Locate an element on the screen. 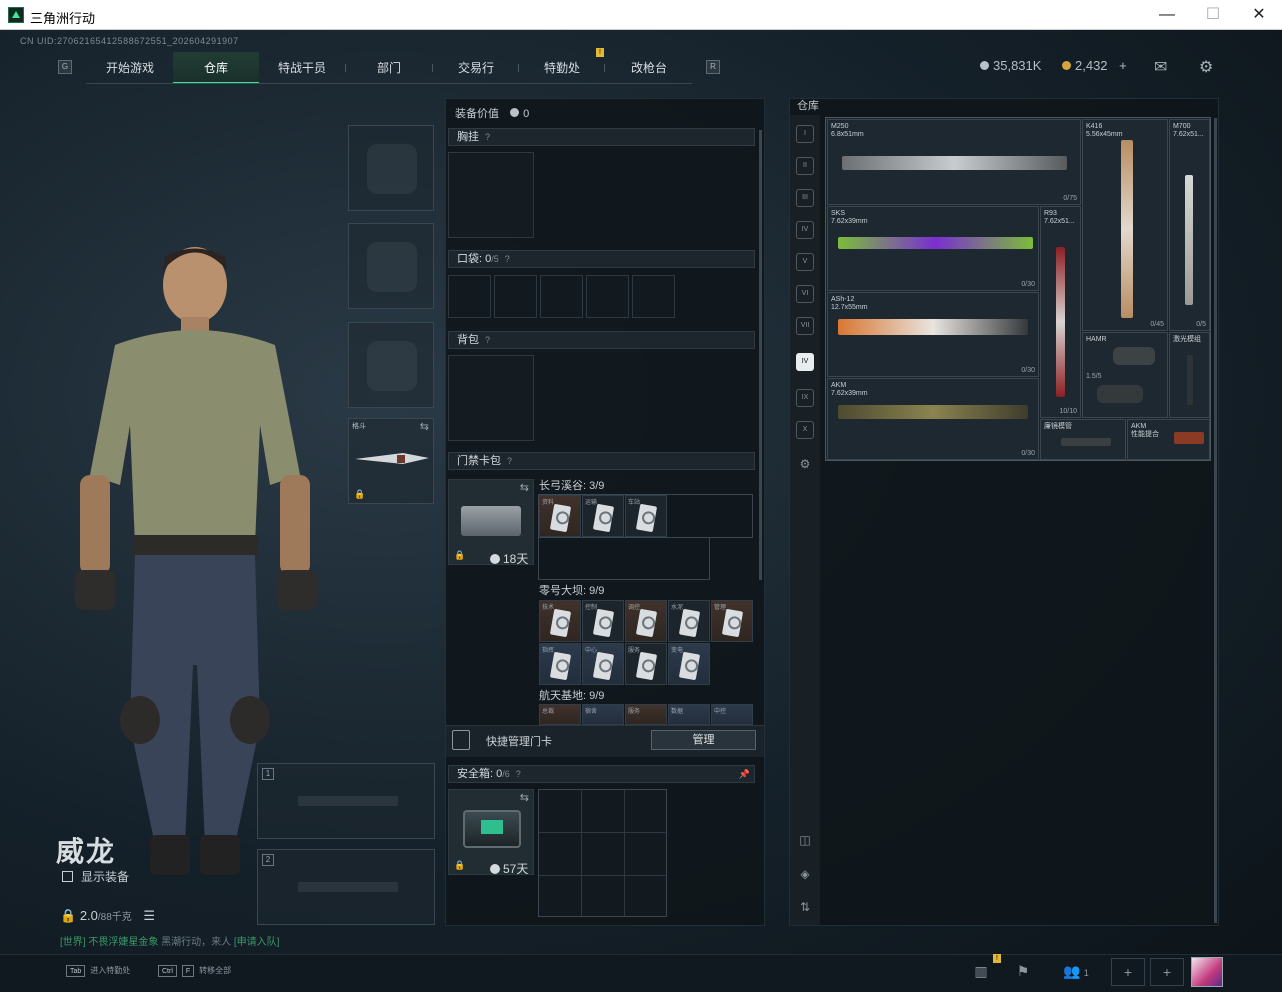 This screenshot has height=992, width=1282. checkbox-icon is located at coordinates (67, 876).